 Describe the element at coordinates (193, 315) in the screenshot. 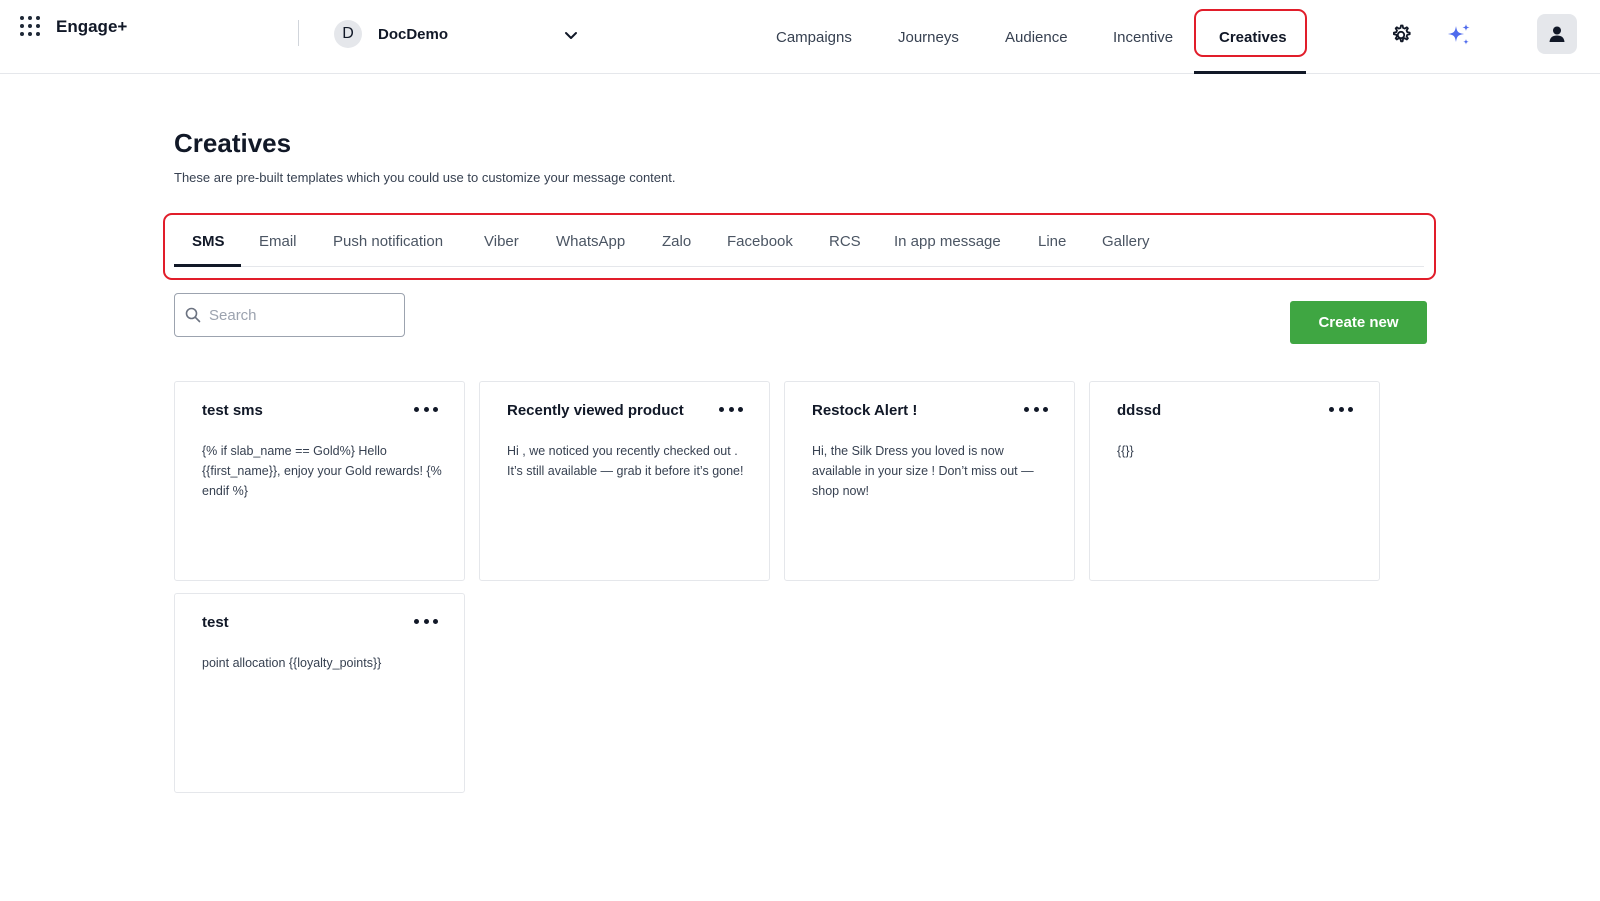

I see `search-icon` at that location.